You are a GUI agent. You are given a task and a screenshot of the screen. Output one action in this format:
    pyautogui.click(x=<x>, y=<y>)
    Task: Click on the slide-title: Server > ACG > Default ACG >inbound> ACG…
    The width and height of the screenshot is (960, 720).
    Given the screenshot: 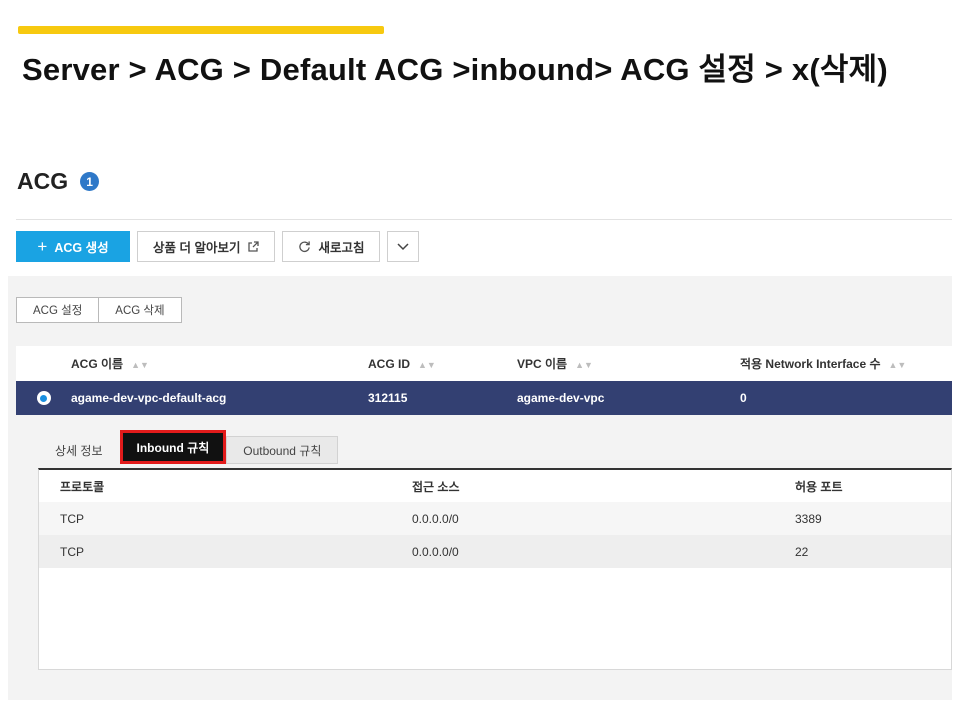 What is the action you would take?
    pyautogui.click(x=455, y=69)
    